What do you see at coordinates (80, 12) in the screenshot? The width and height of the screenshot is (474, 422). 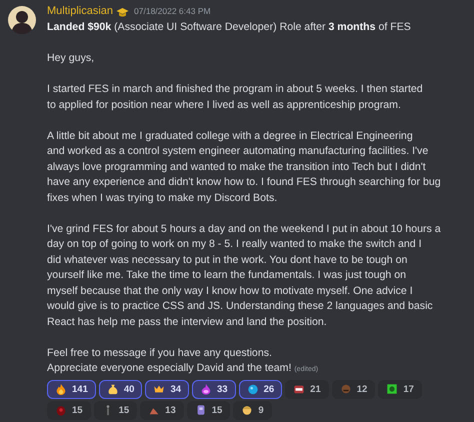 I see `username: Multiplicasian` at bounding box center [80, 12].